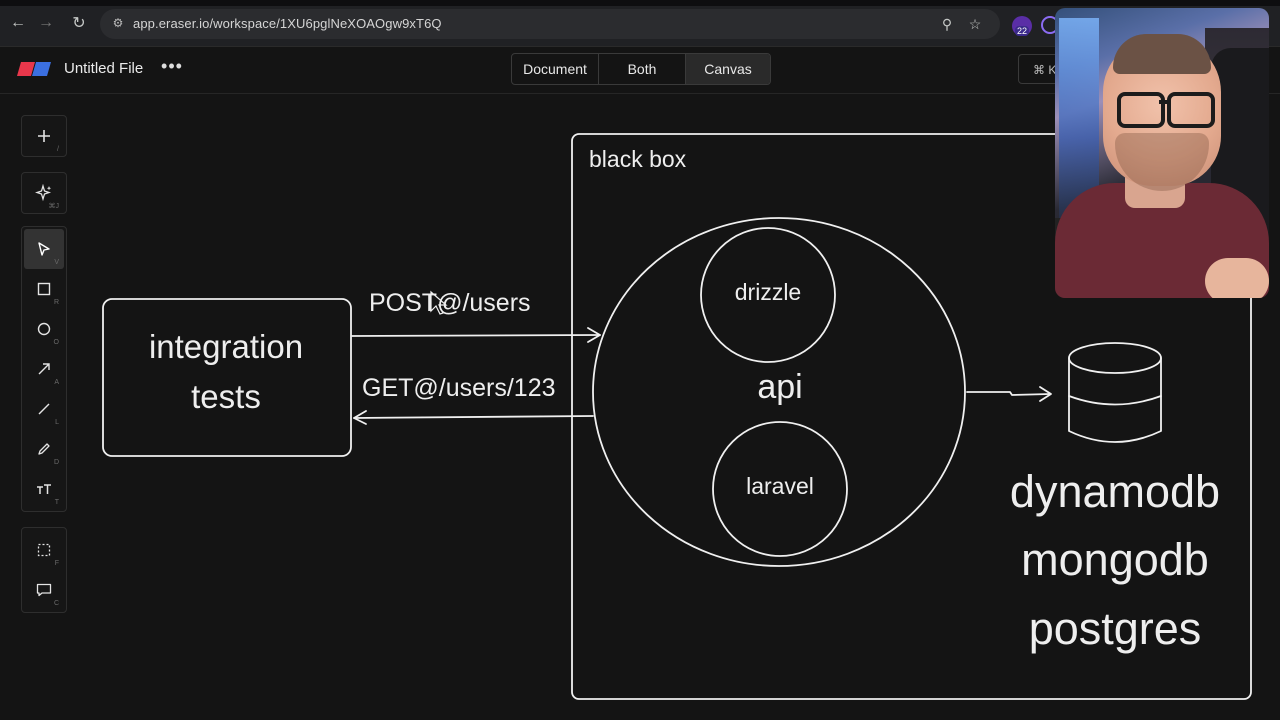 This screenshot has width=1280, height=720. What do you see at coordinates (1164, 102) in the screenshot?
I see `glasses-bridge` at bounding box center [1164, 102].